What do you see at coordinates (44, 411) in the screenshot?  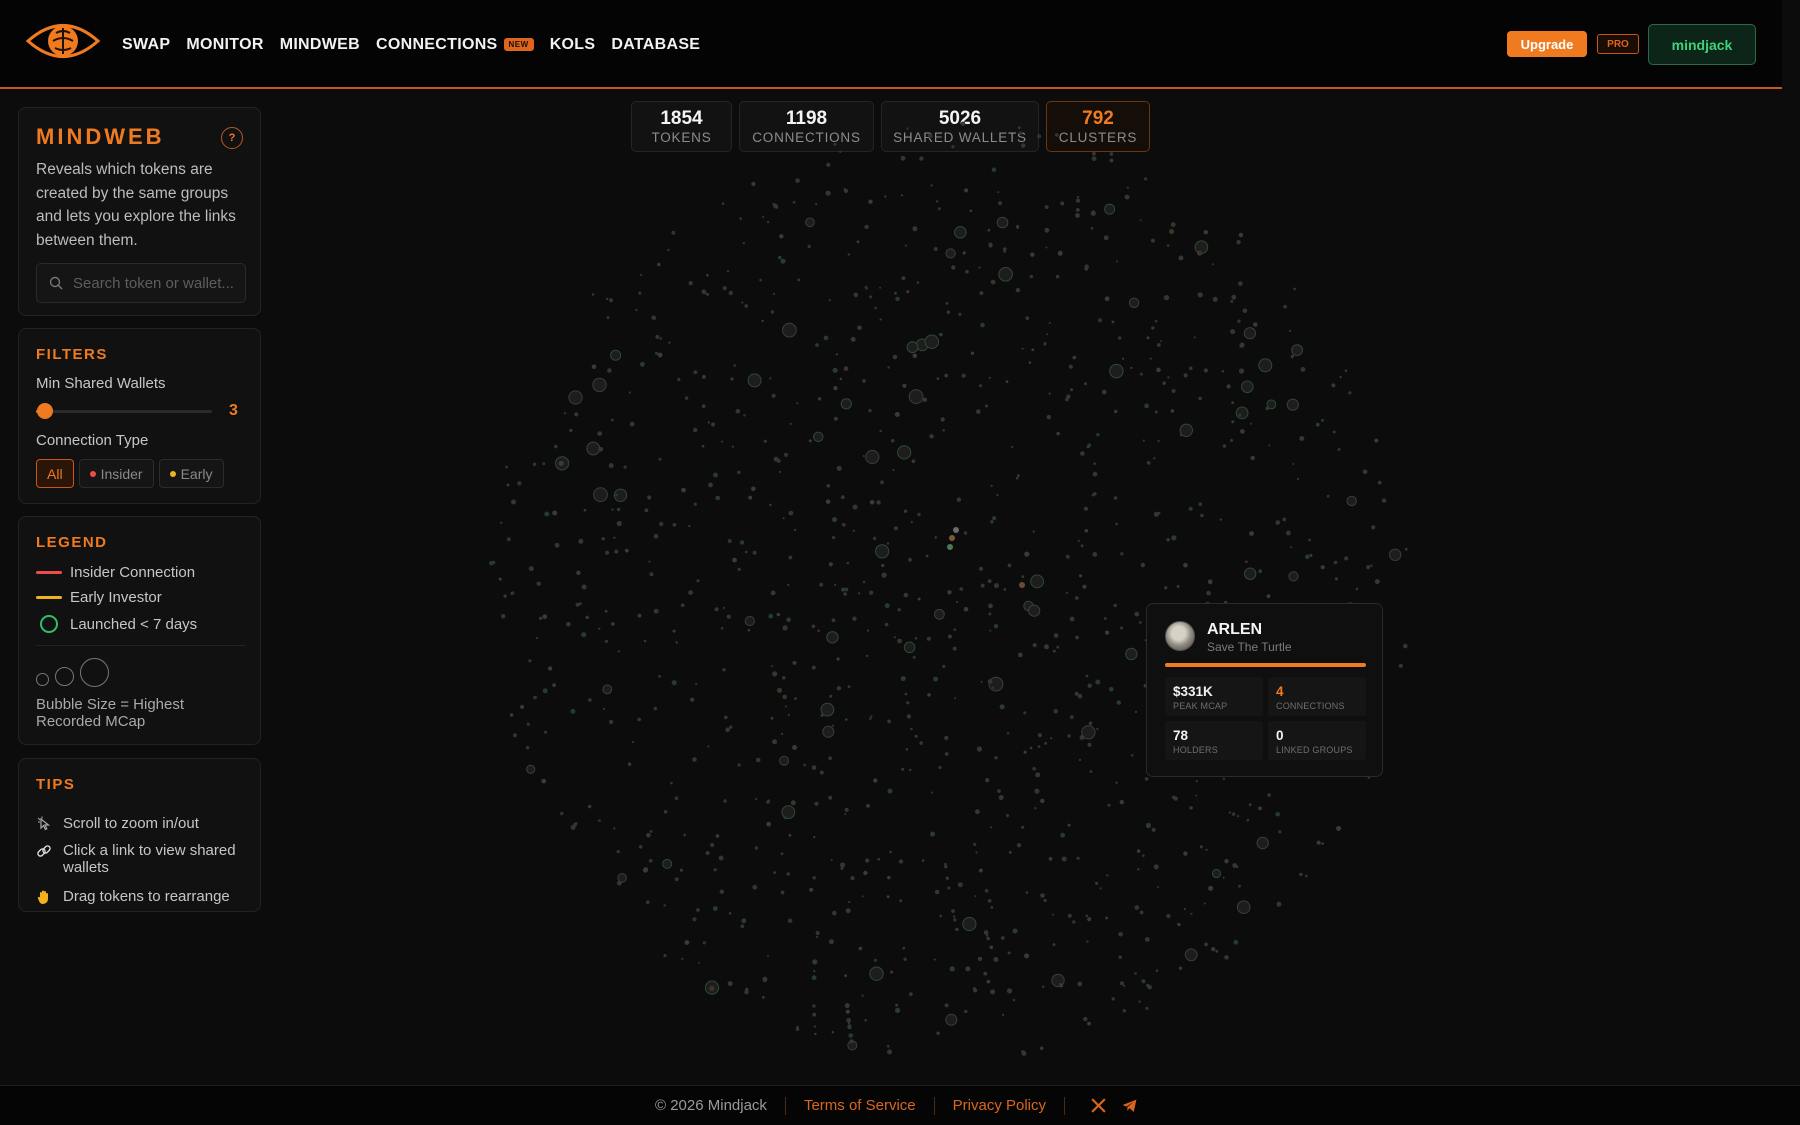 I see `slider-thumb` at bounding box center [44, 411].